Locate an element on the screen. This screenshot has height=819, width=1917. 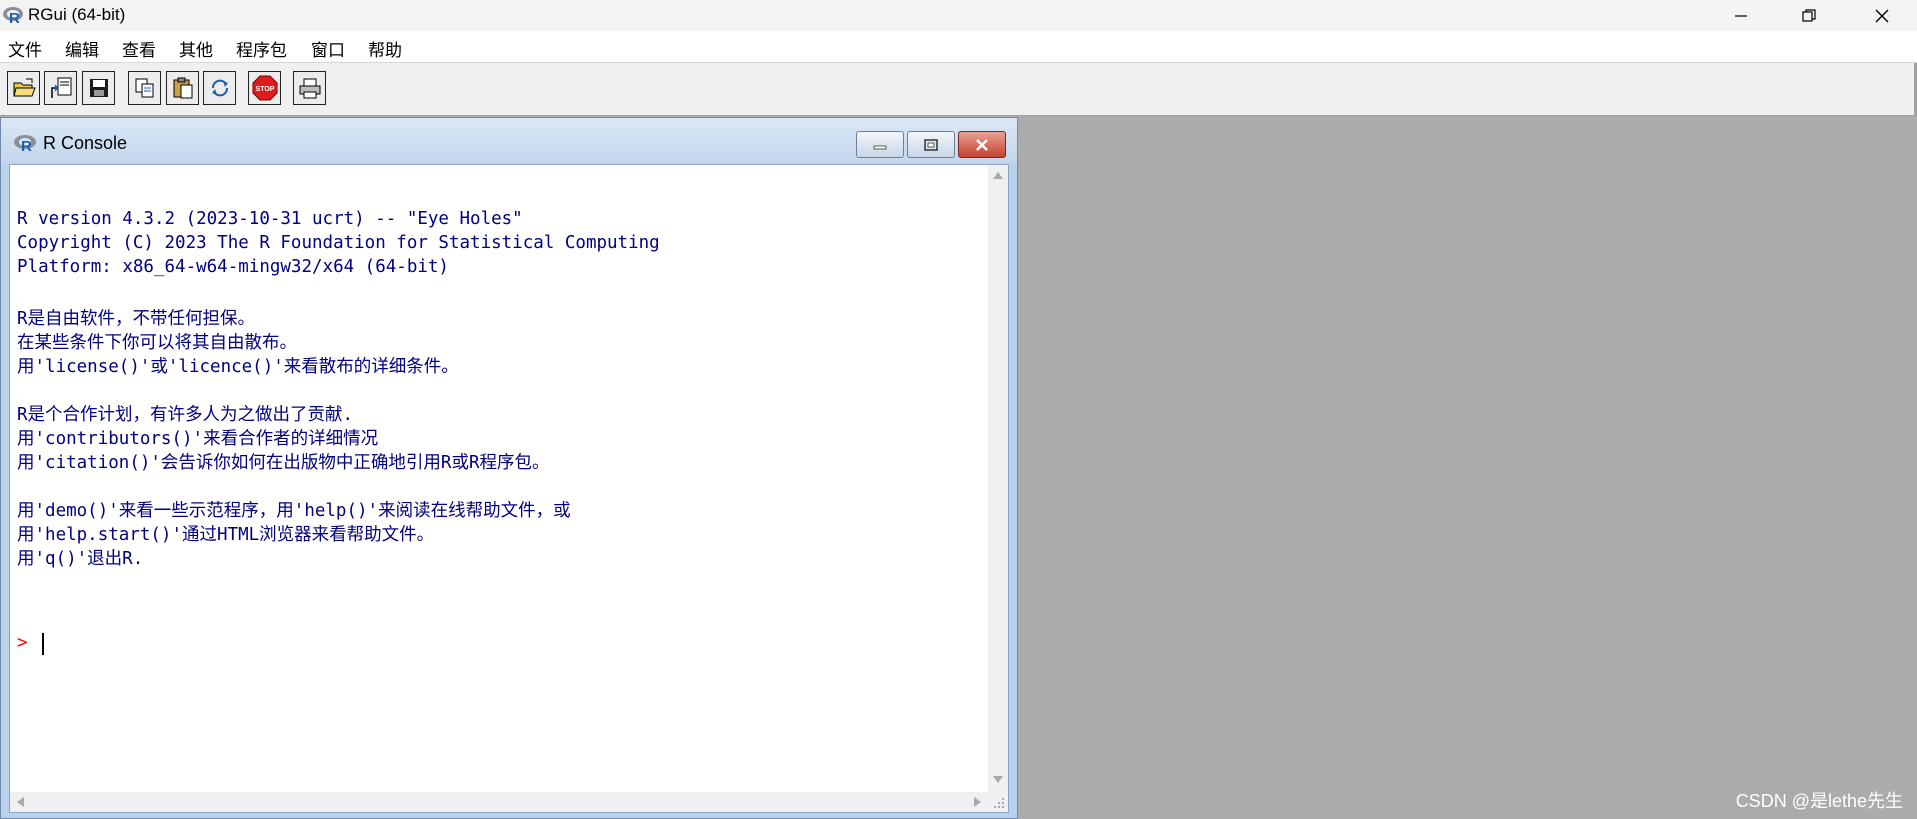
copy-icon is located at coordinates (144, 88).